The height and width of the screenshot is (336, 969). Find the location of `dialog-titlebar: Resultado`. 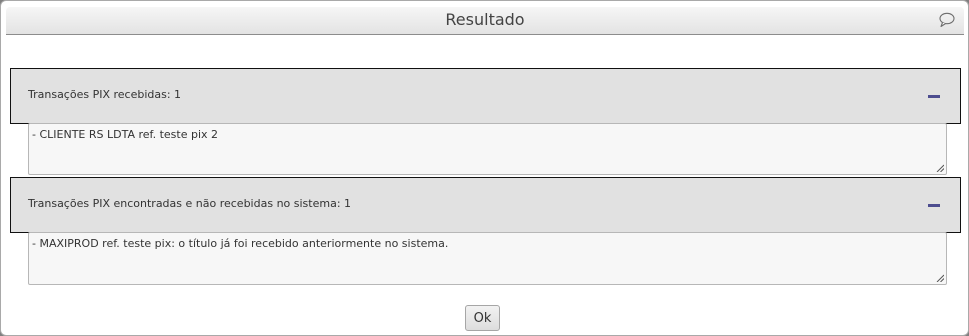

dialog-titlebar: Resultado is located at coordinates (485, 21).